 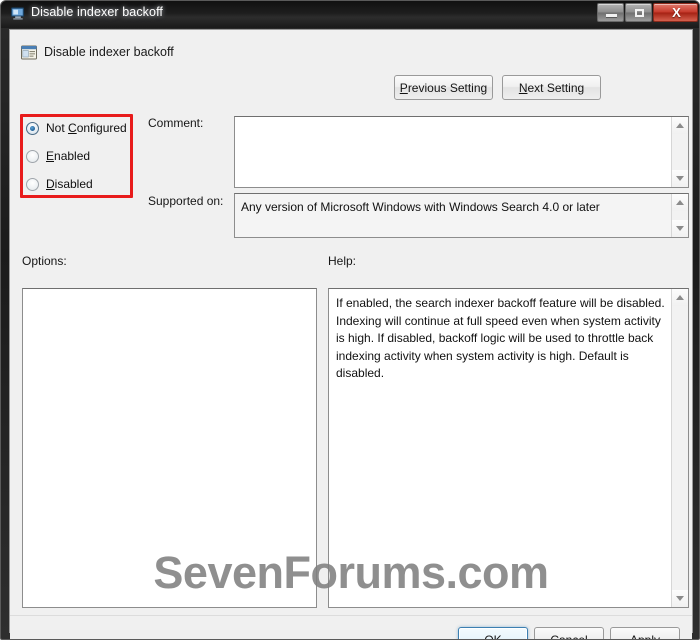 I want to click on window-titlebar: Disable indexer backoff X, so click(x=350, y=14).